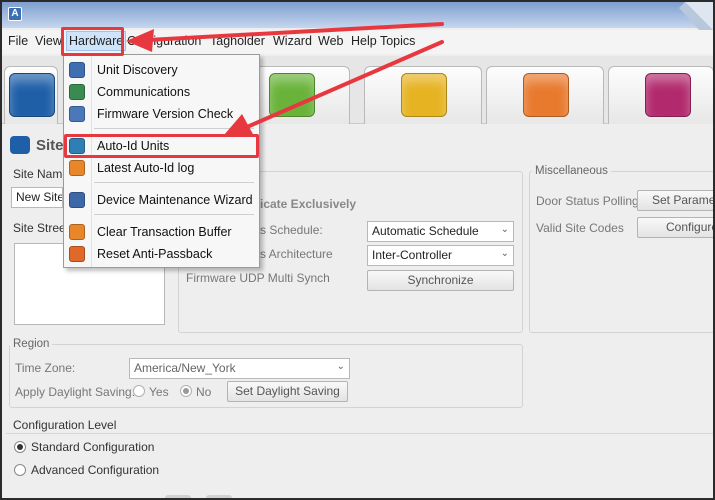 The height and width of the screenshot is (500, 715). I want to click on menu-item-reset-anti-passback: Reset Anti-Passback, so click(161, 254).